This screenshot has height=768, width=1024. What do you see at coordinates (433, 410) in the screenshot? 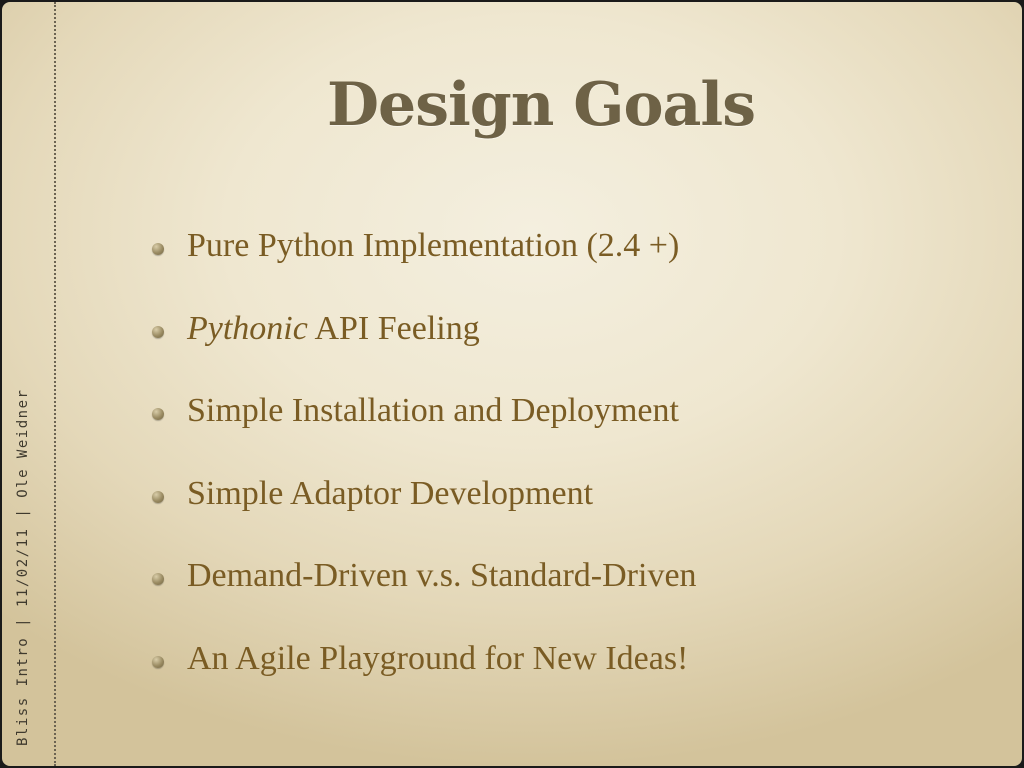
I see `bullet-text: Simple Installation and Deployment` at bounding box center [433, 410].